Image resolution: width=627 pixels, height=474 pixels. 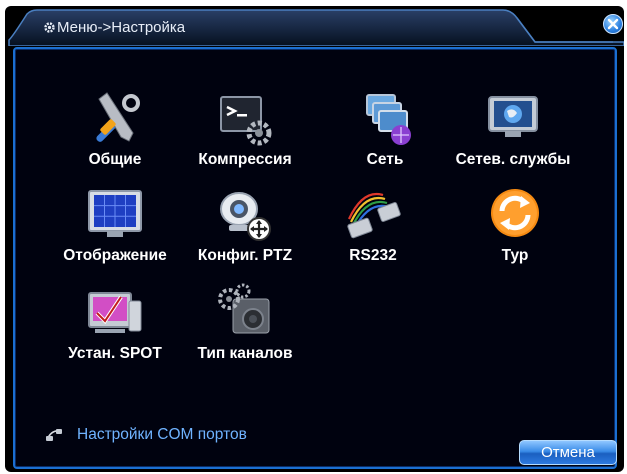 What do you see at coordinates (515, 215) in the screenshot?
I see `refresh-icon` at bounding box center [515, 215].